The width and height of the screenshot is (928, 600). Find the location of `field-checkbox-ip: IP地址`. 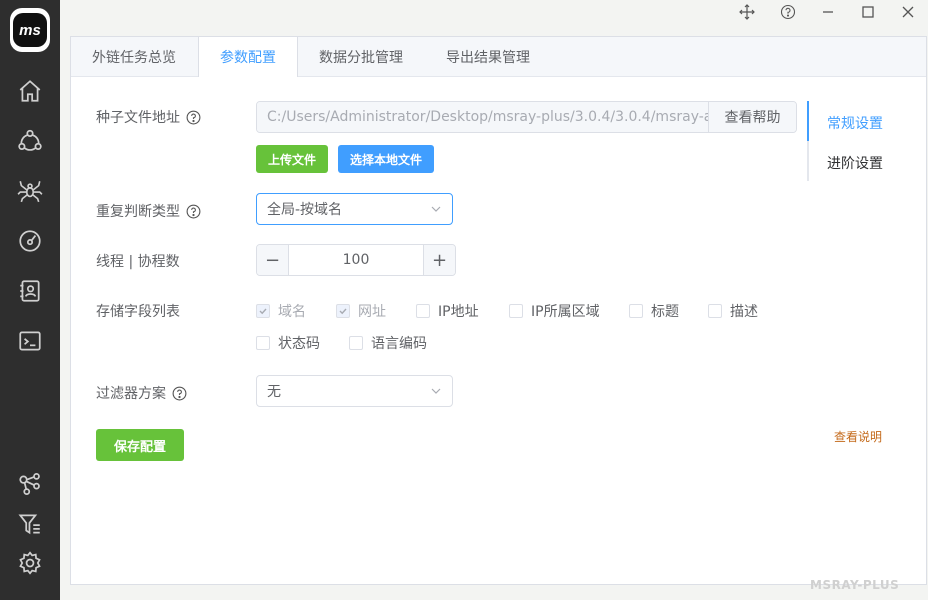

field-checkbox-ip: IP地址 is located at coordinates (447, 311).